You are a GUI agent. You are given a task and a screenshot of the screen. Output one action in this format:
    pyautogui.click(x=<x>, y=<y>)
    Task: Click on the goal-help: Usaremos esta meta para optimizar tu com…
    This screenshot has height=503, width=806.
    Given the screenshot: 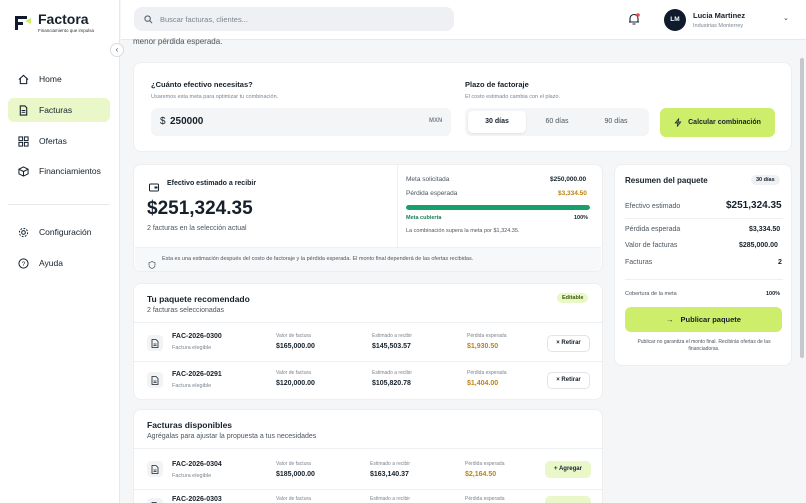 What is the action you would take?
    pyautogui.click(x=215, y=97)
    